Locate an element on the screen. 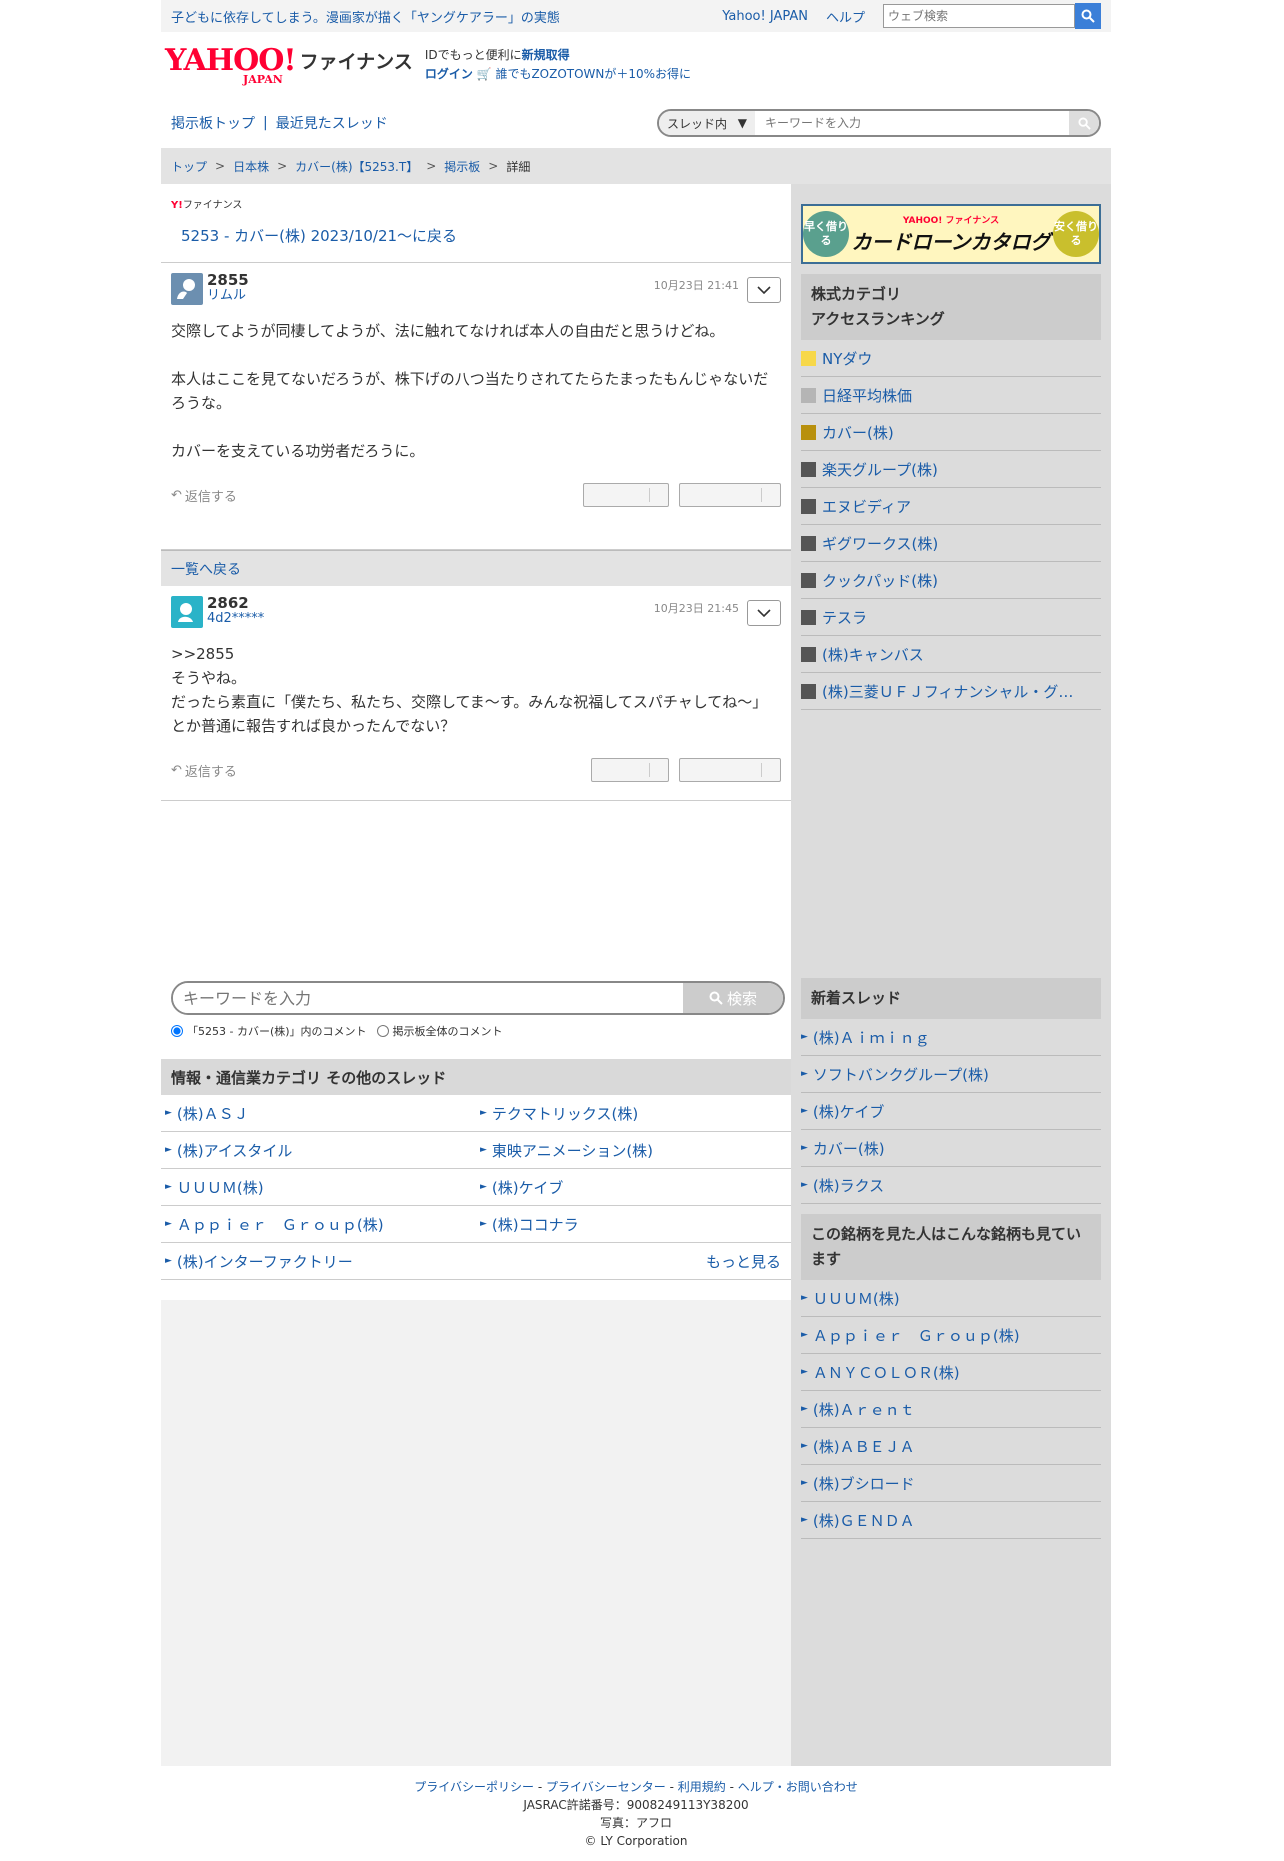  new-thread-item-link: (株)Ａｉｍｉｎｇ is located at coordinates (871, 1037).